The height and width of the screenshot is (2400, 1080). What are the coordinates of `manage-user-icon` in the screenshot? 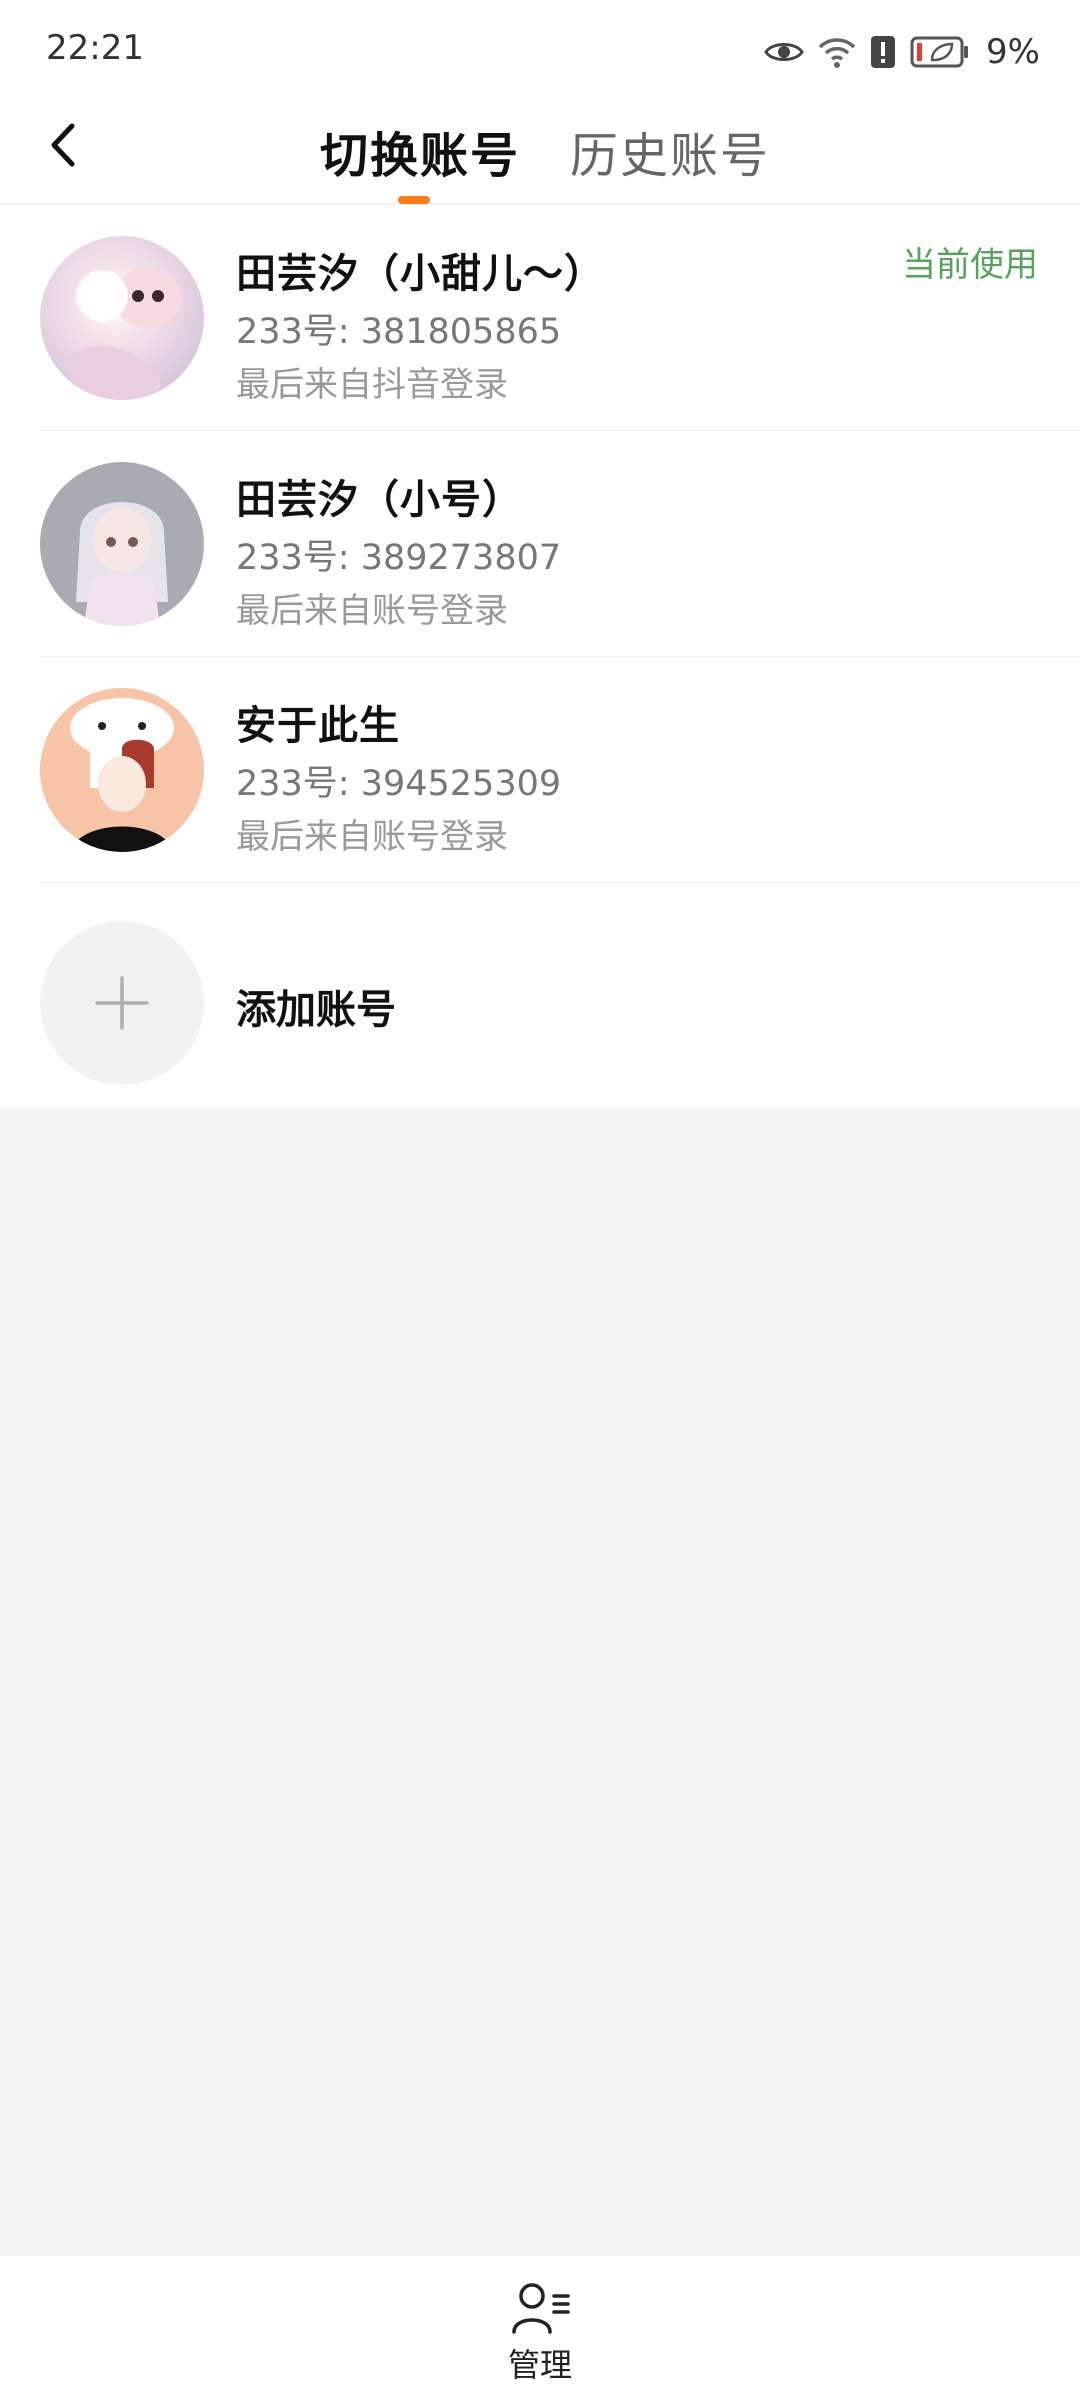 It's located at (541, 2308).